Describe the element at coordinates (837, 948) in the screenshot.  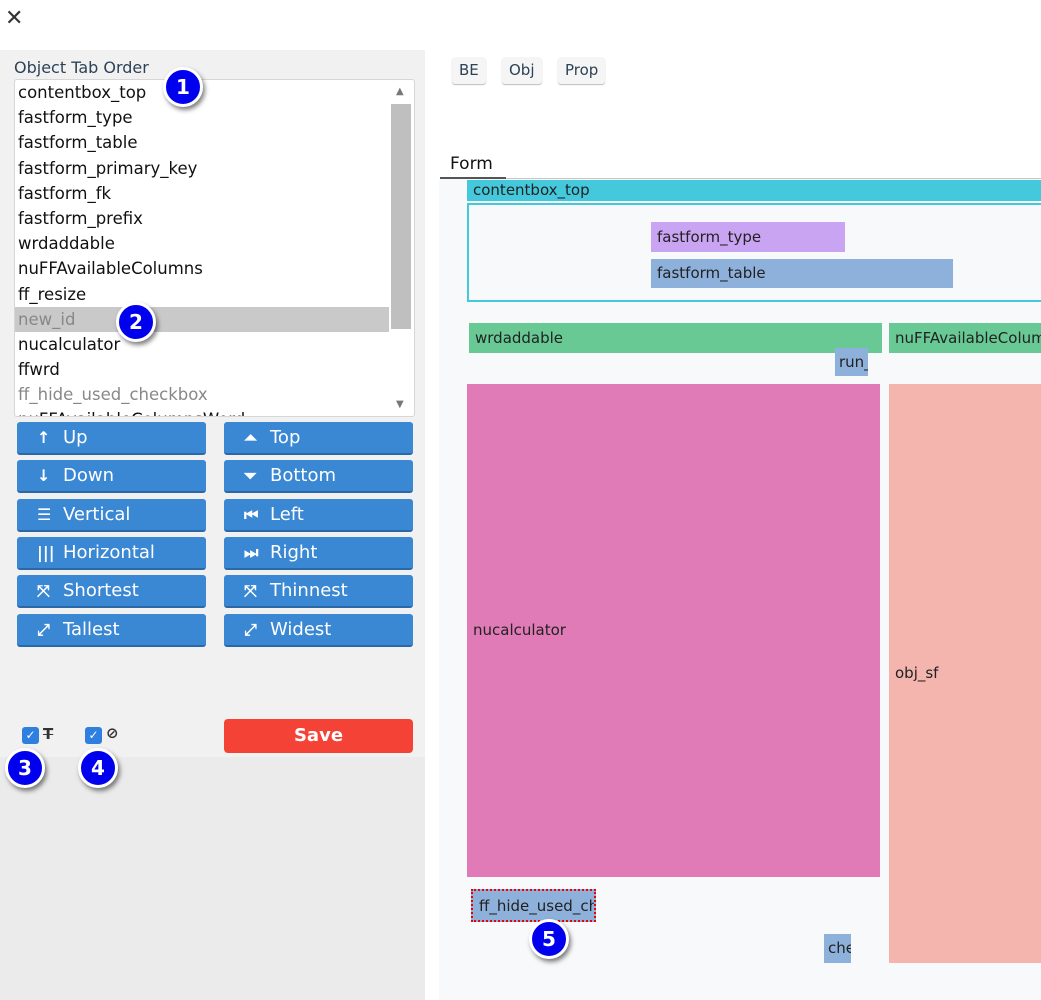
I see `block-checkbox: checkbox` at that location.